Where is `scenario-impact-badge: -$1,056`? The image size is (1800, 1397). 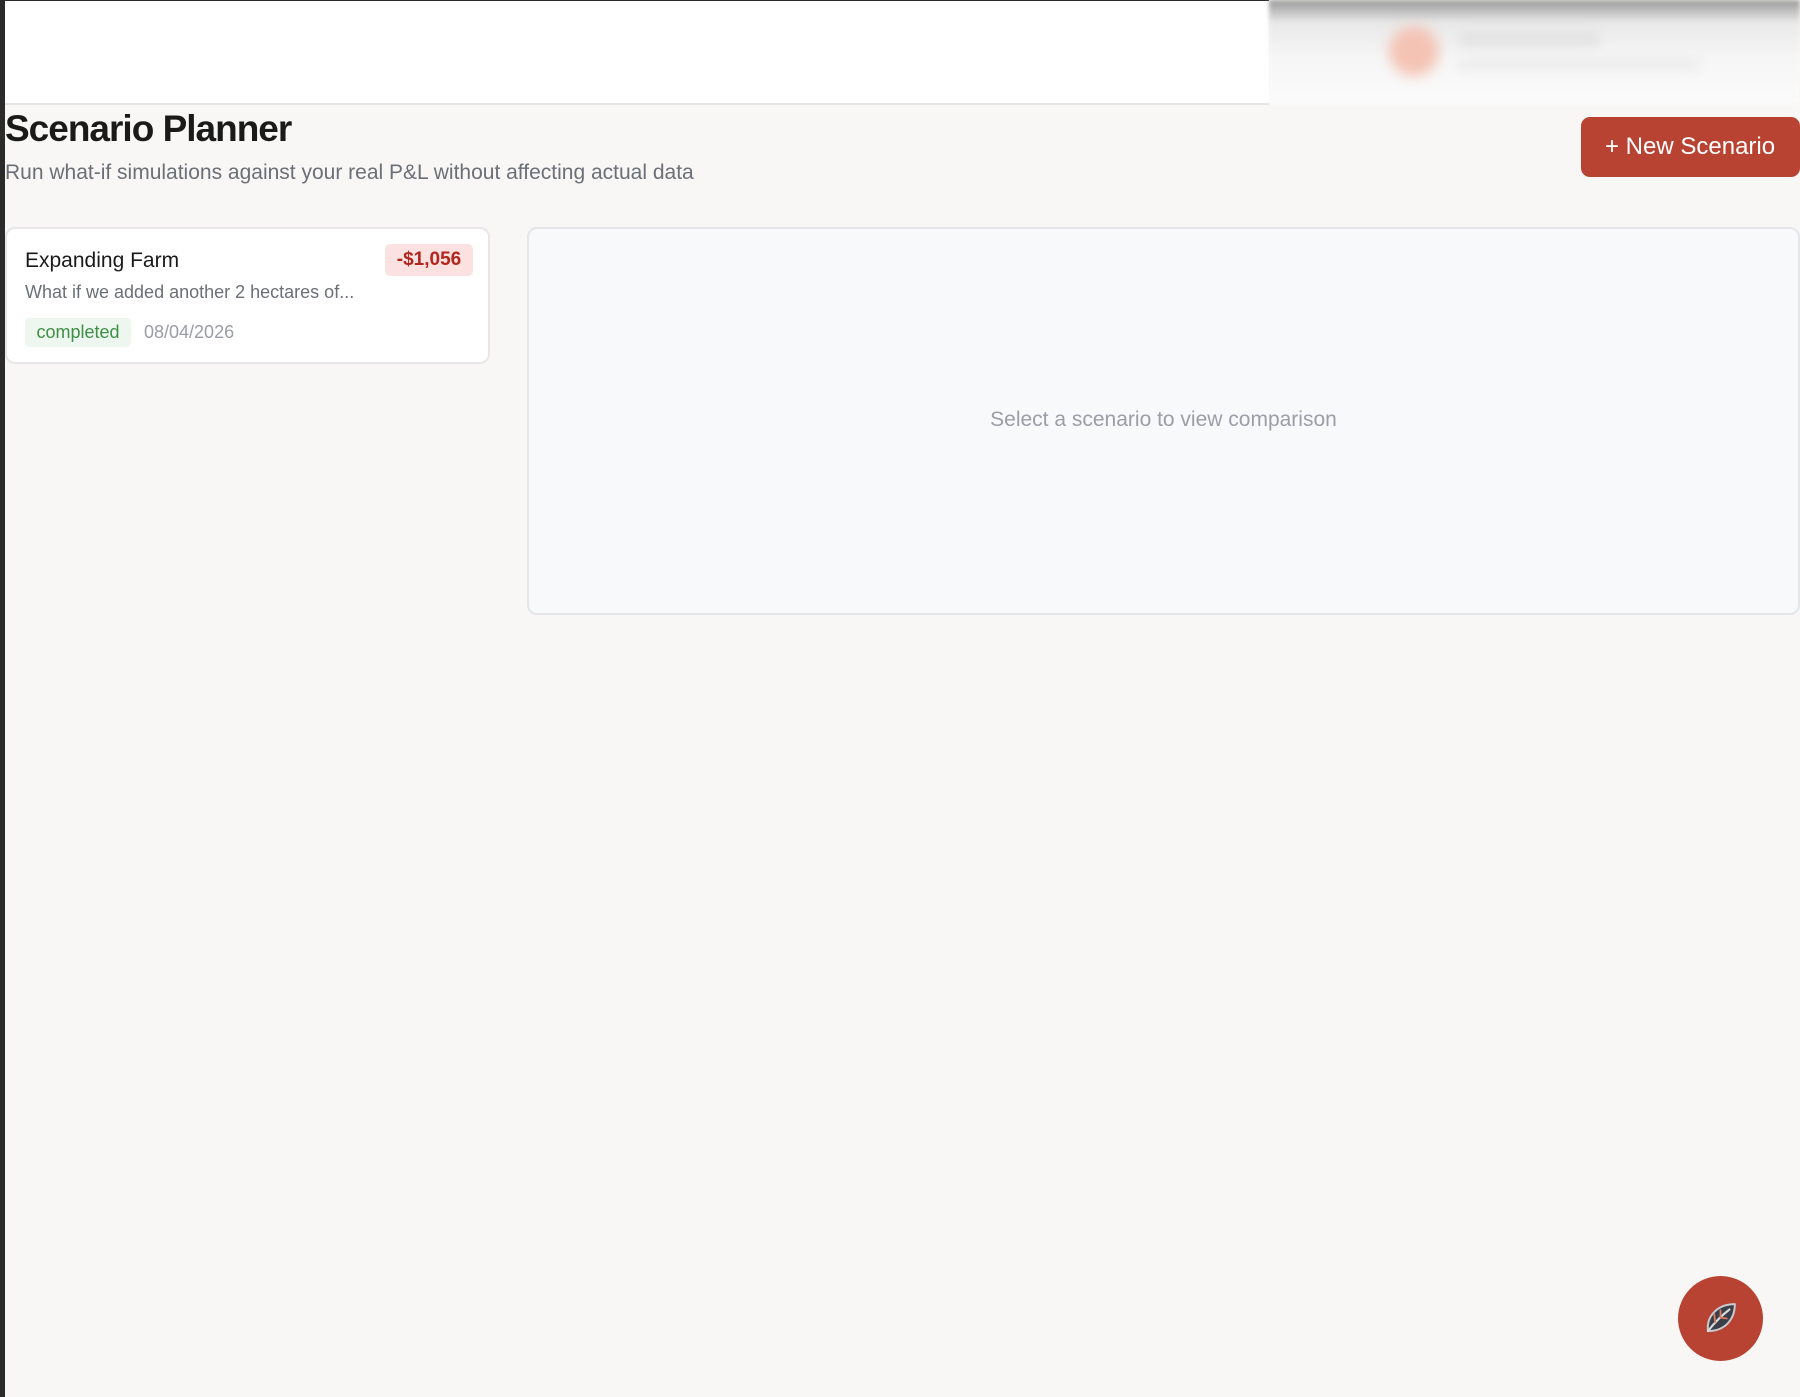 scenario-impact-badge: -$1,056 is located at coordinates (429, 260).